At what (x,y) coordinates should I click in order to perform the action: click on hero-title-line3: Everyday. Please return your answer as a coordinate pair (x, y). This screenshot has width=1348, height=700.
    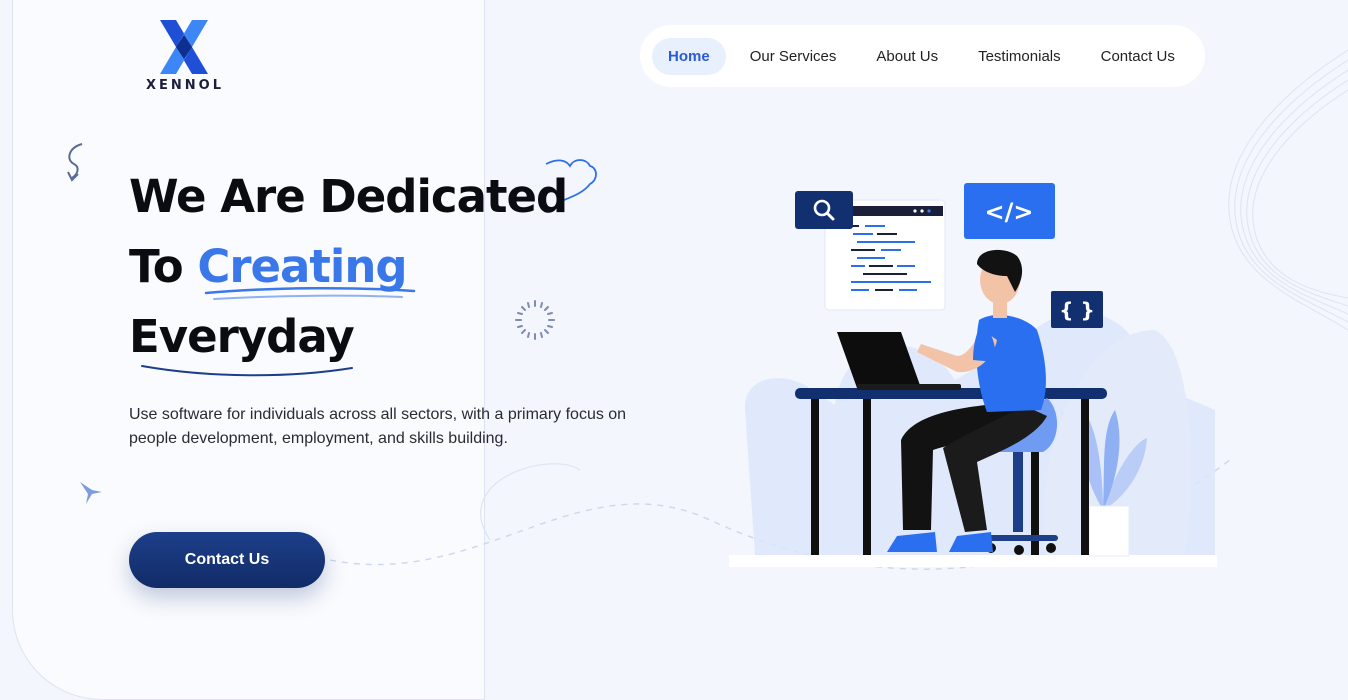
    Looking at the image, I should click on (242, 336).